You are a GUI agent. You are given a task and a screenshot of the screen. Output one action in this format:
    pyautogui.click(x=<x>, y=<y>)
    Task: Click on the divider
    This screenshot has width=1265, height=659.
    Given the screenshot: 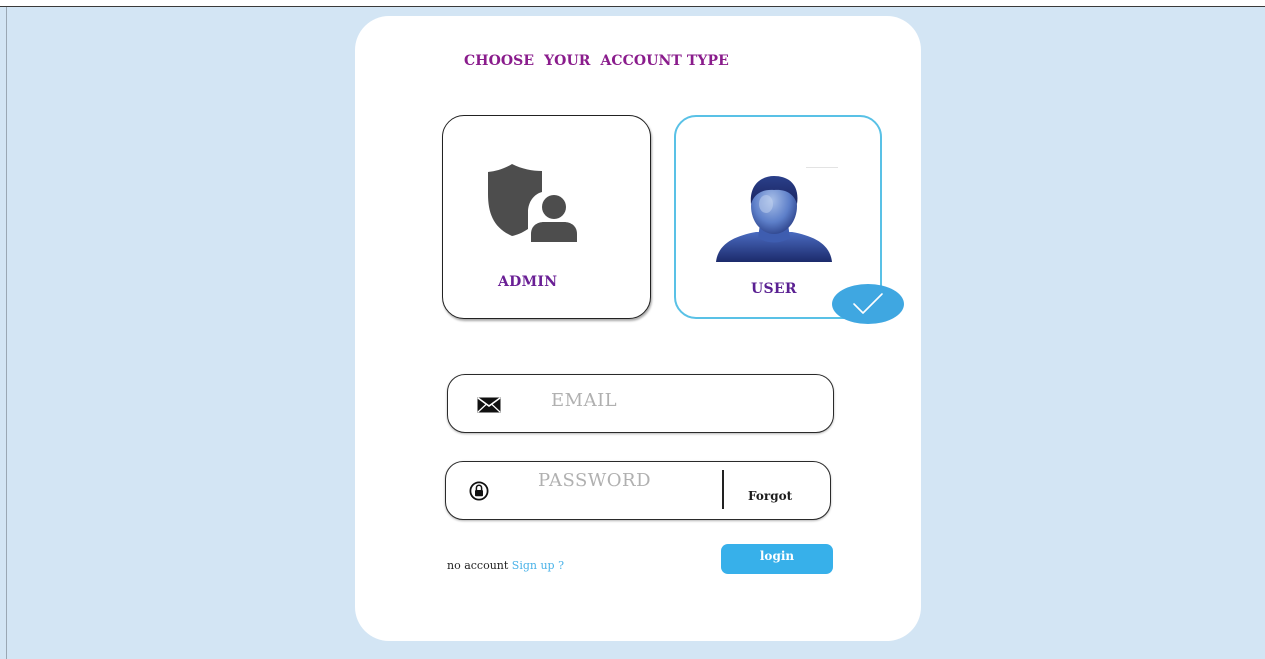 What is the action you would take?
    pyautogui.click(x=822, y=167)
    